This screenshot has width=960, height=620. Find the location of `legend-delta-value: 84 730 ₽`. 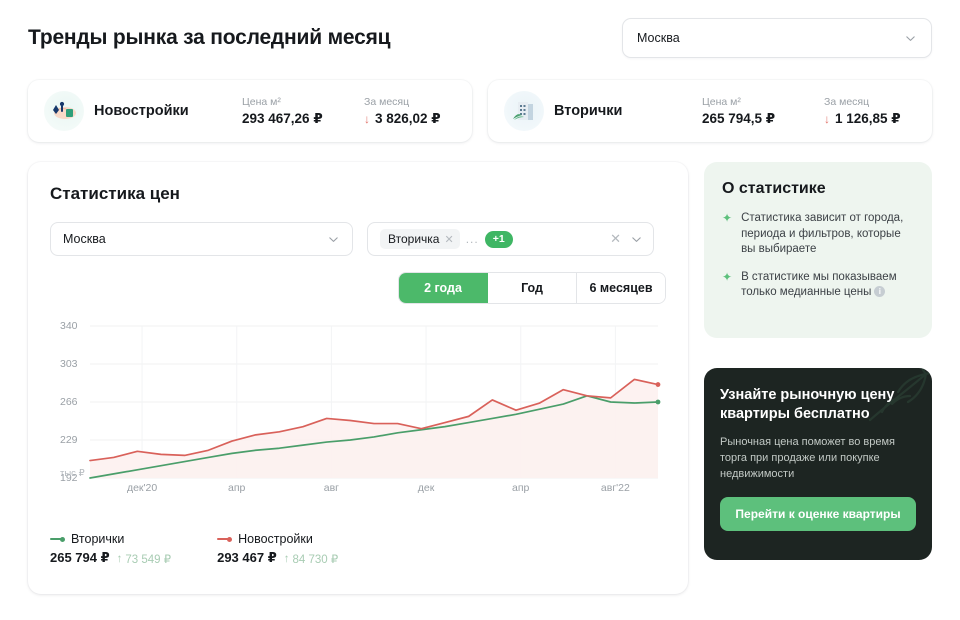

legend-delta-value: 84 730 ₽ is located at coordinates (315, 560).